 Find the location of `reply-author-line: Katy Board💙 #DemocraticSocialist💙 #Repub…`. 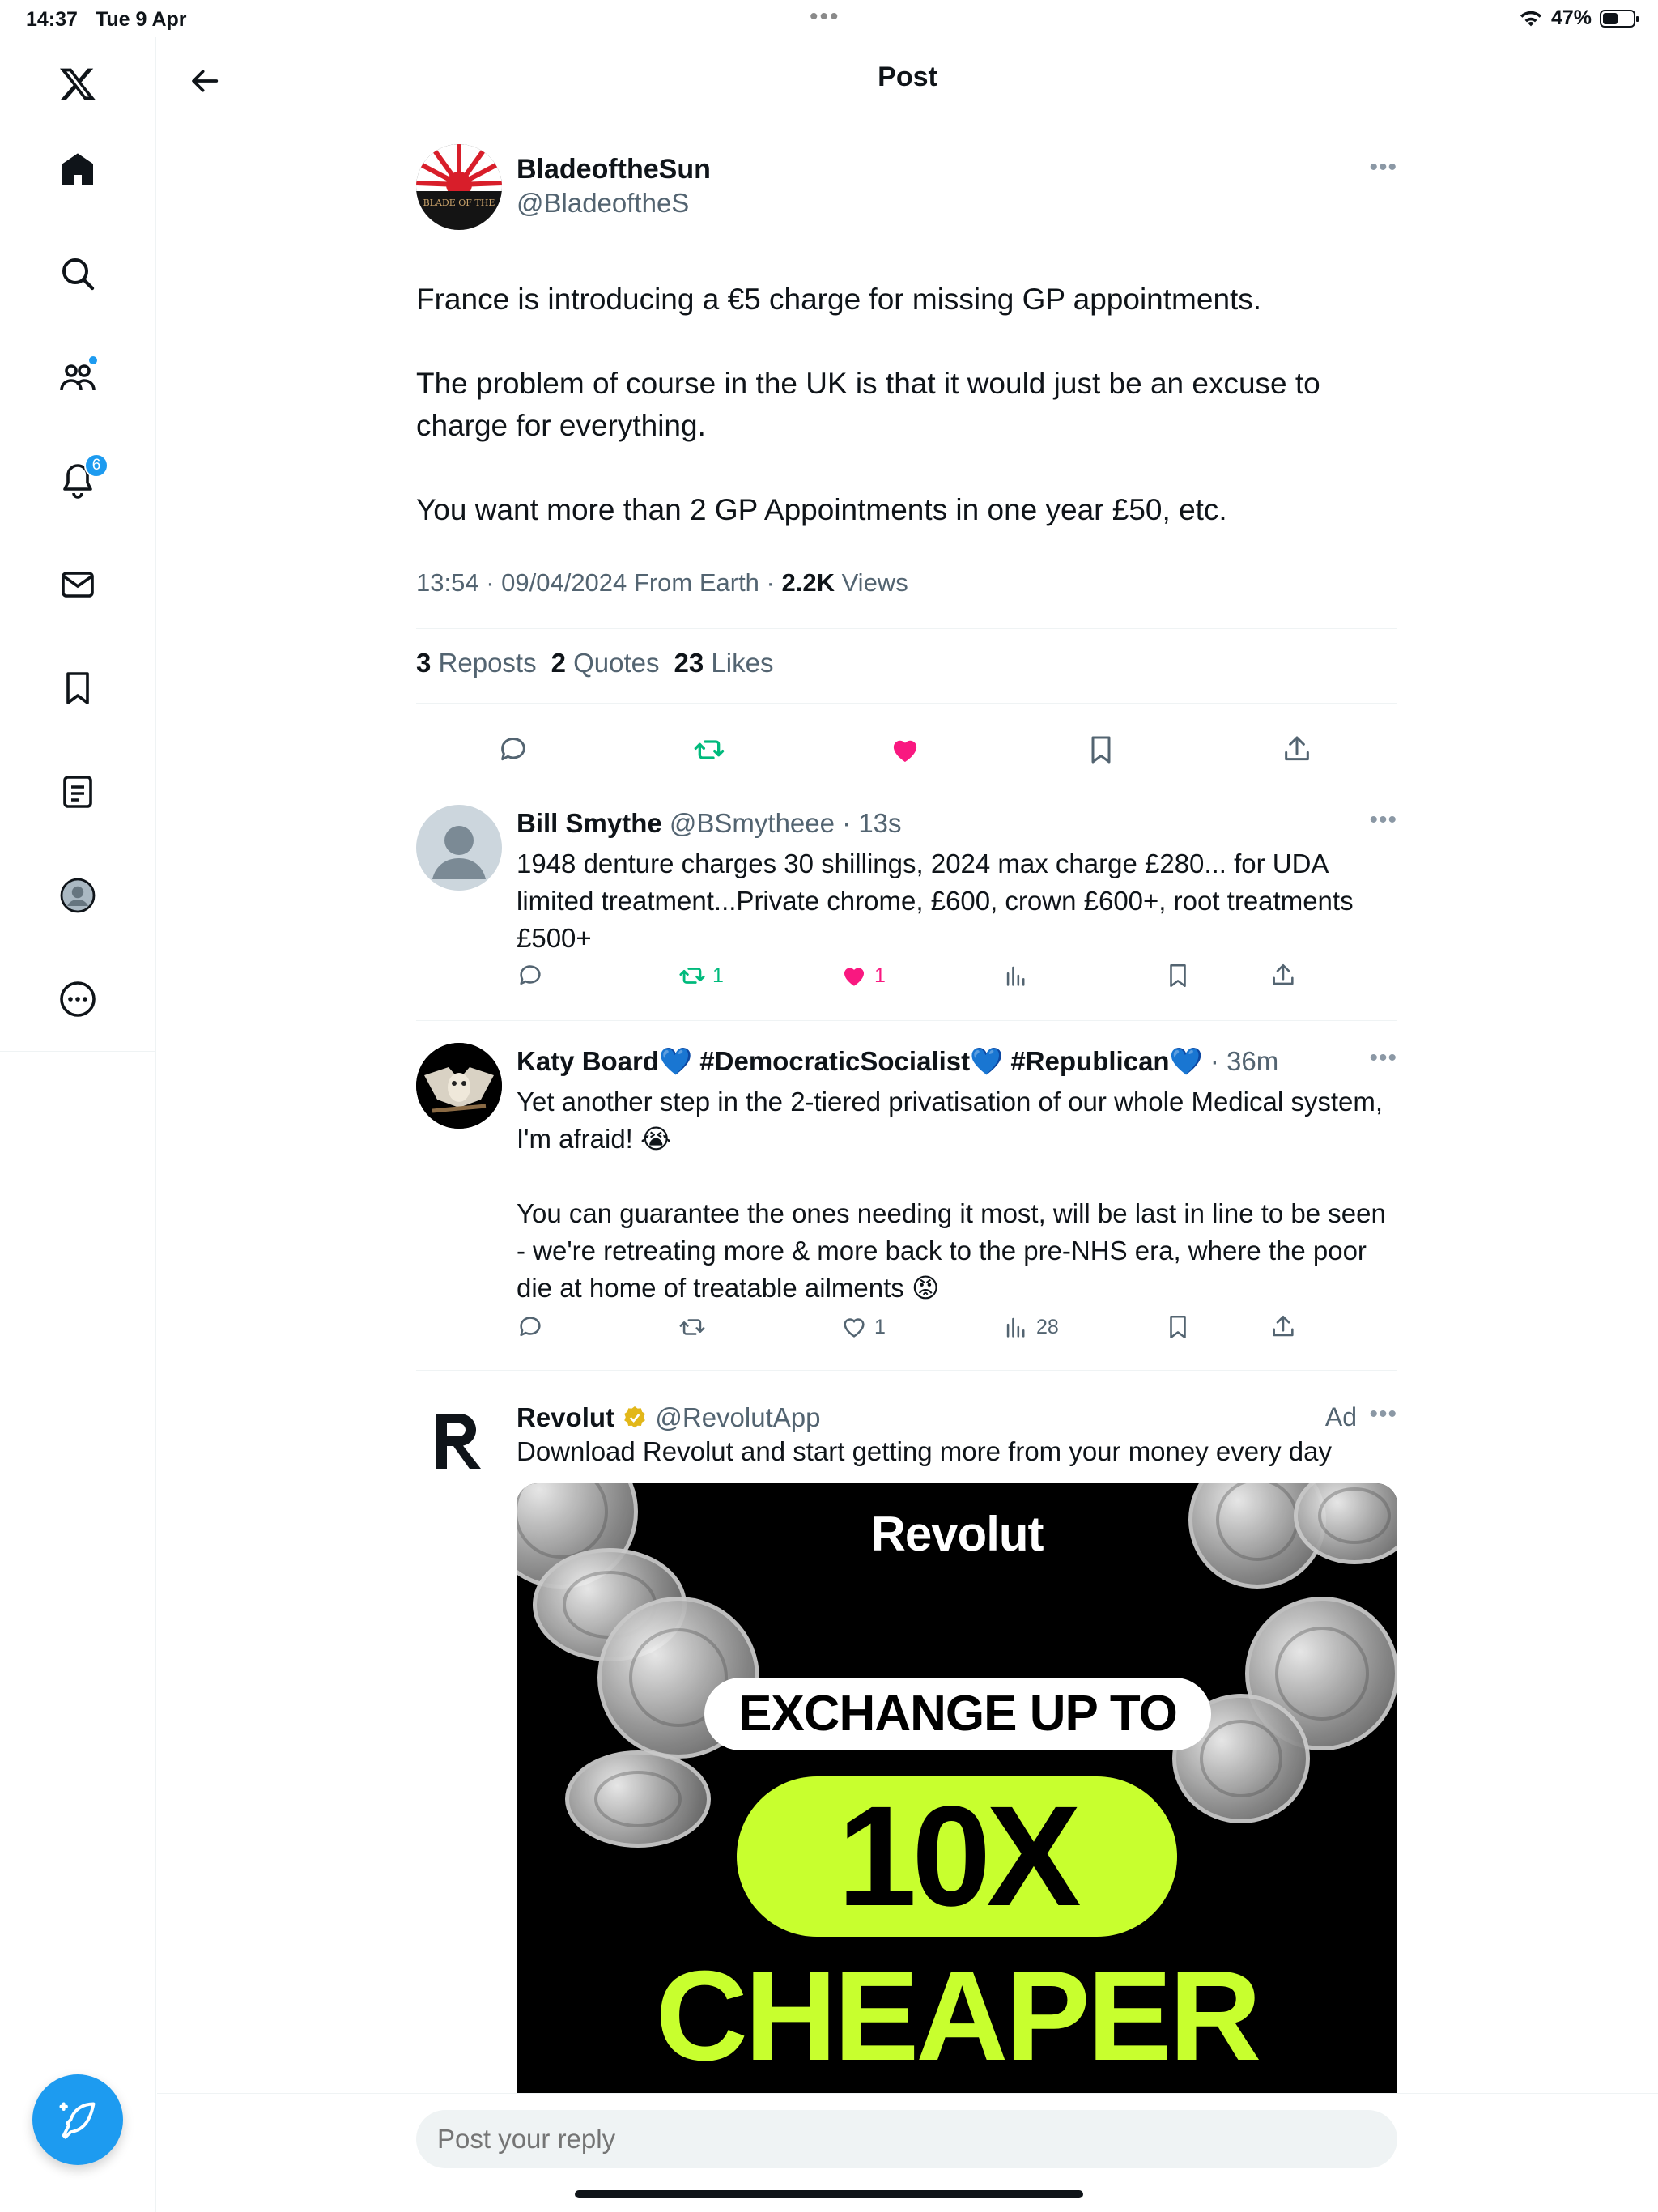

reply-author-line: Katy Board💙 #DemocraticSocialist💙 #Repub… is located at coordinates (897, 1062).